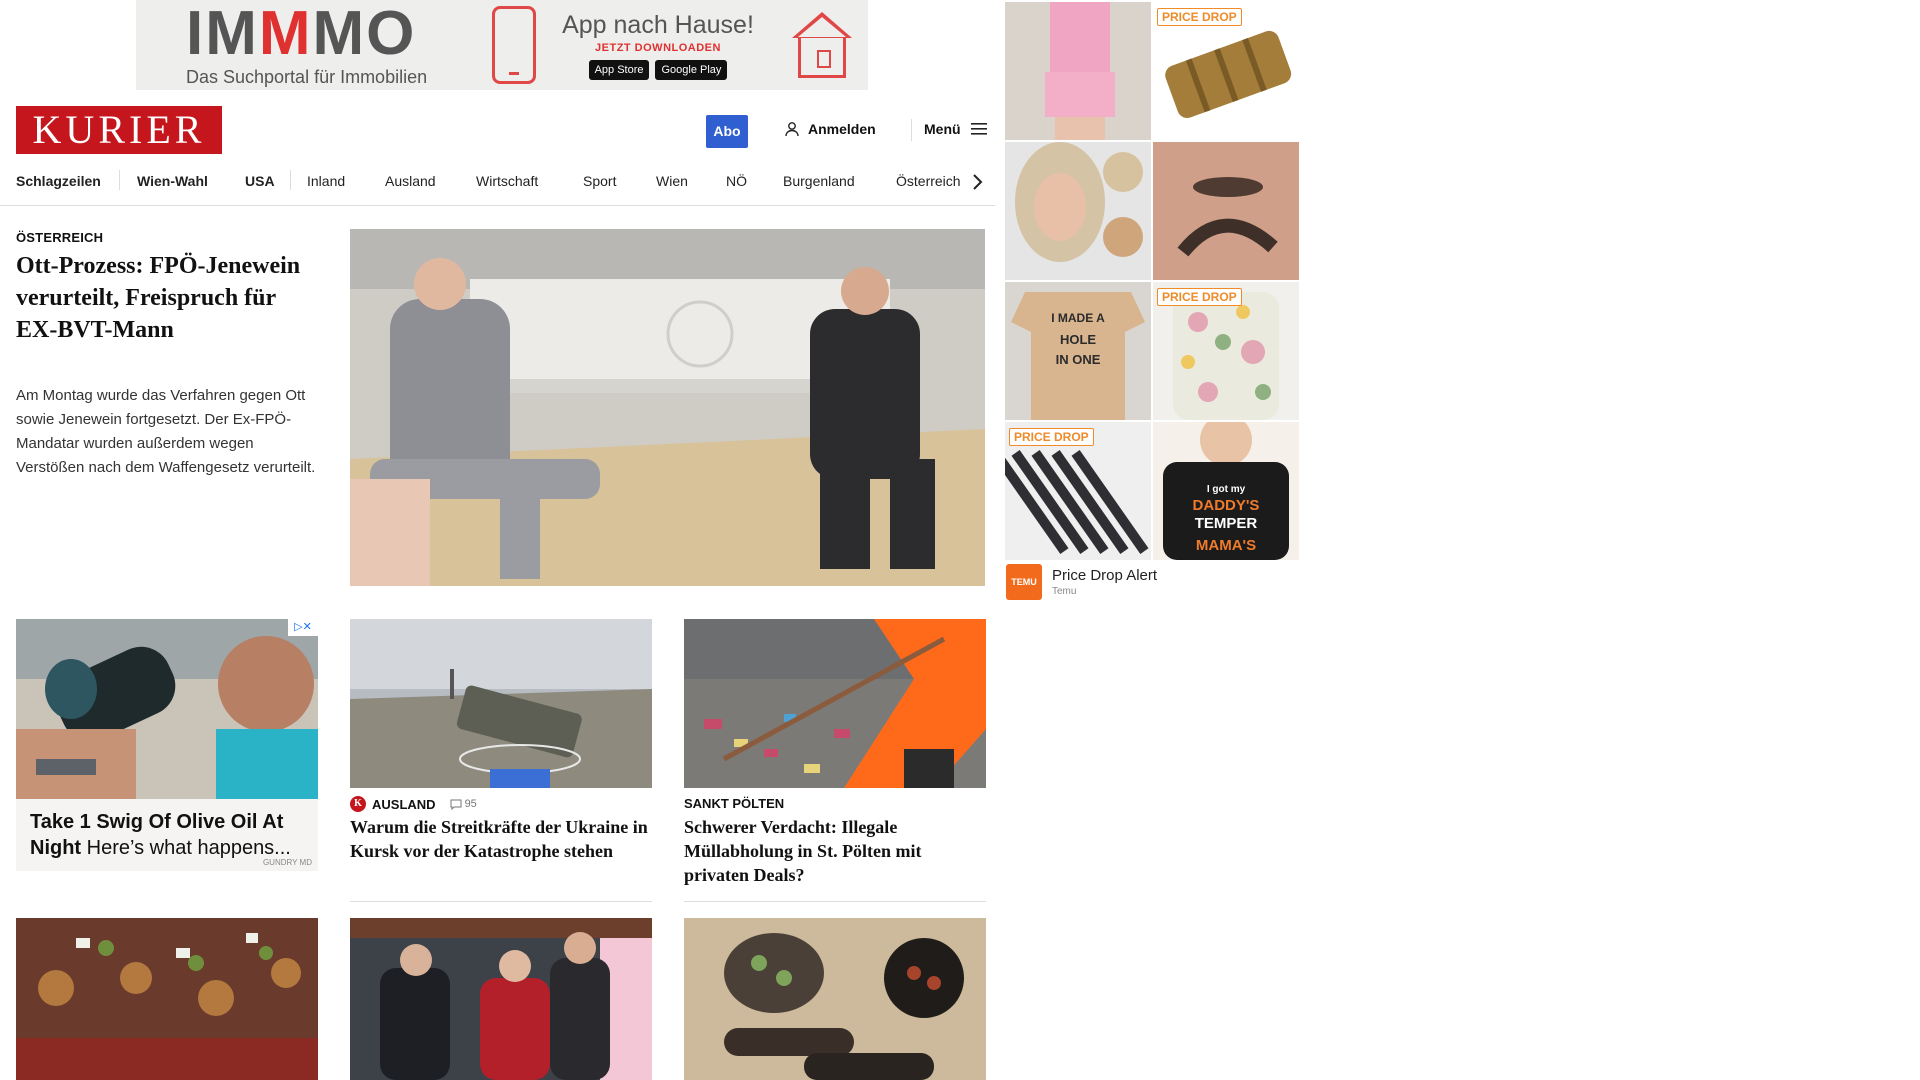 The image size is (1920, 1080). Describe the element at coordinates (819, 181) in the screenshot. I see `nav-item-burgenland: Burgenland` at that location.